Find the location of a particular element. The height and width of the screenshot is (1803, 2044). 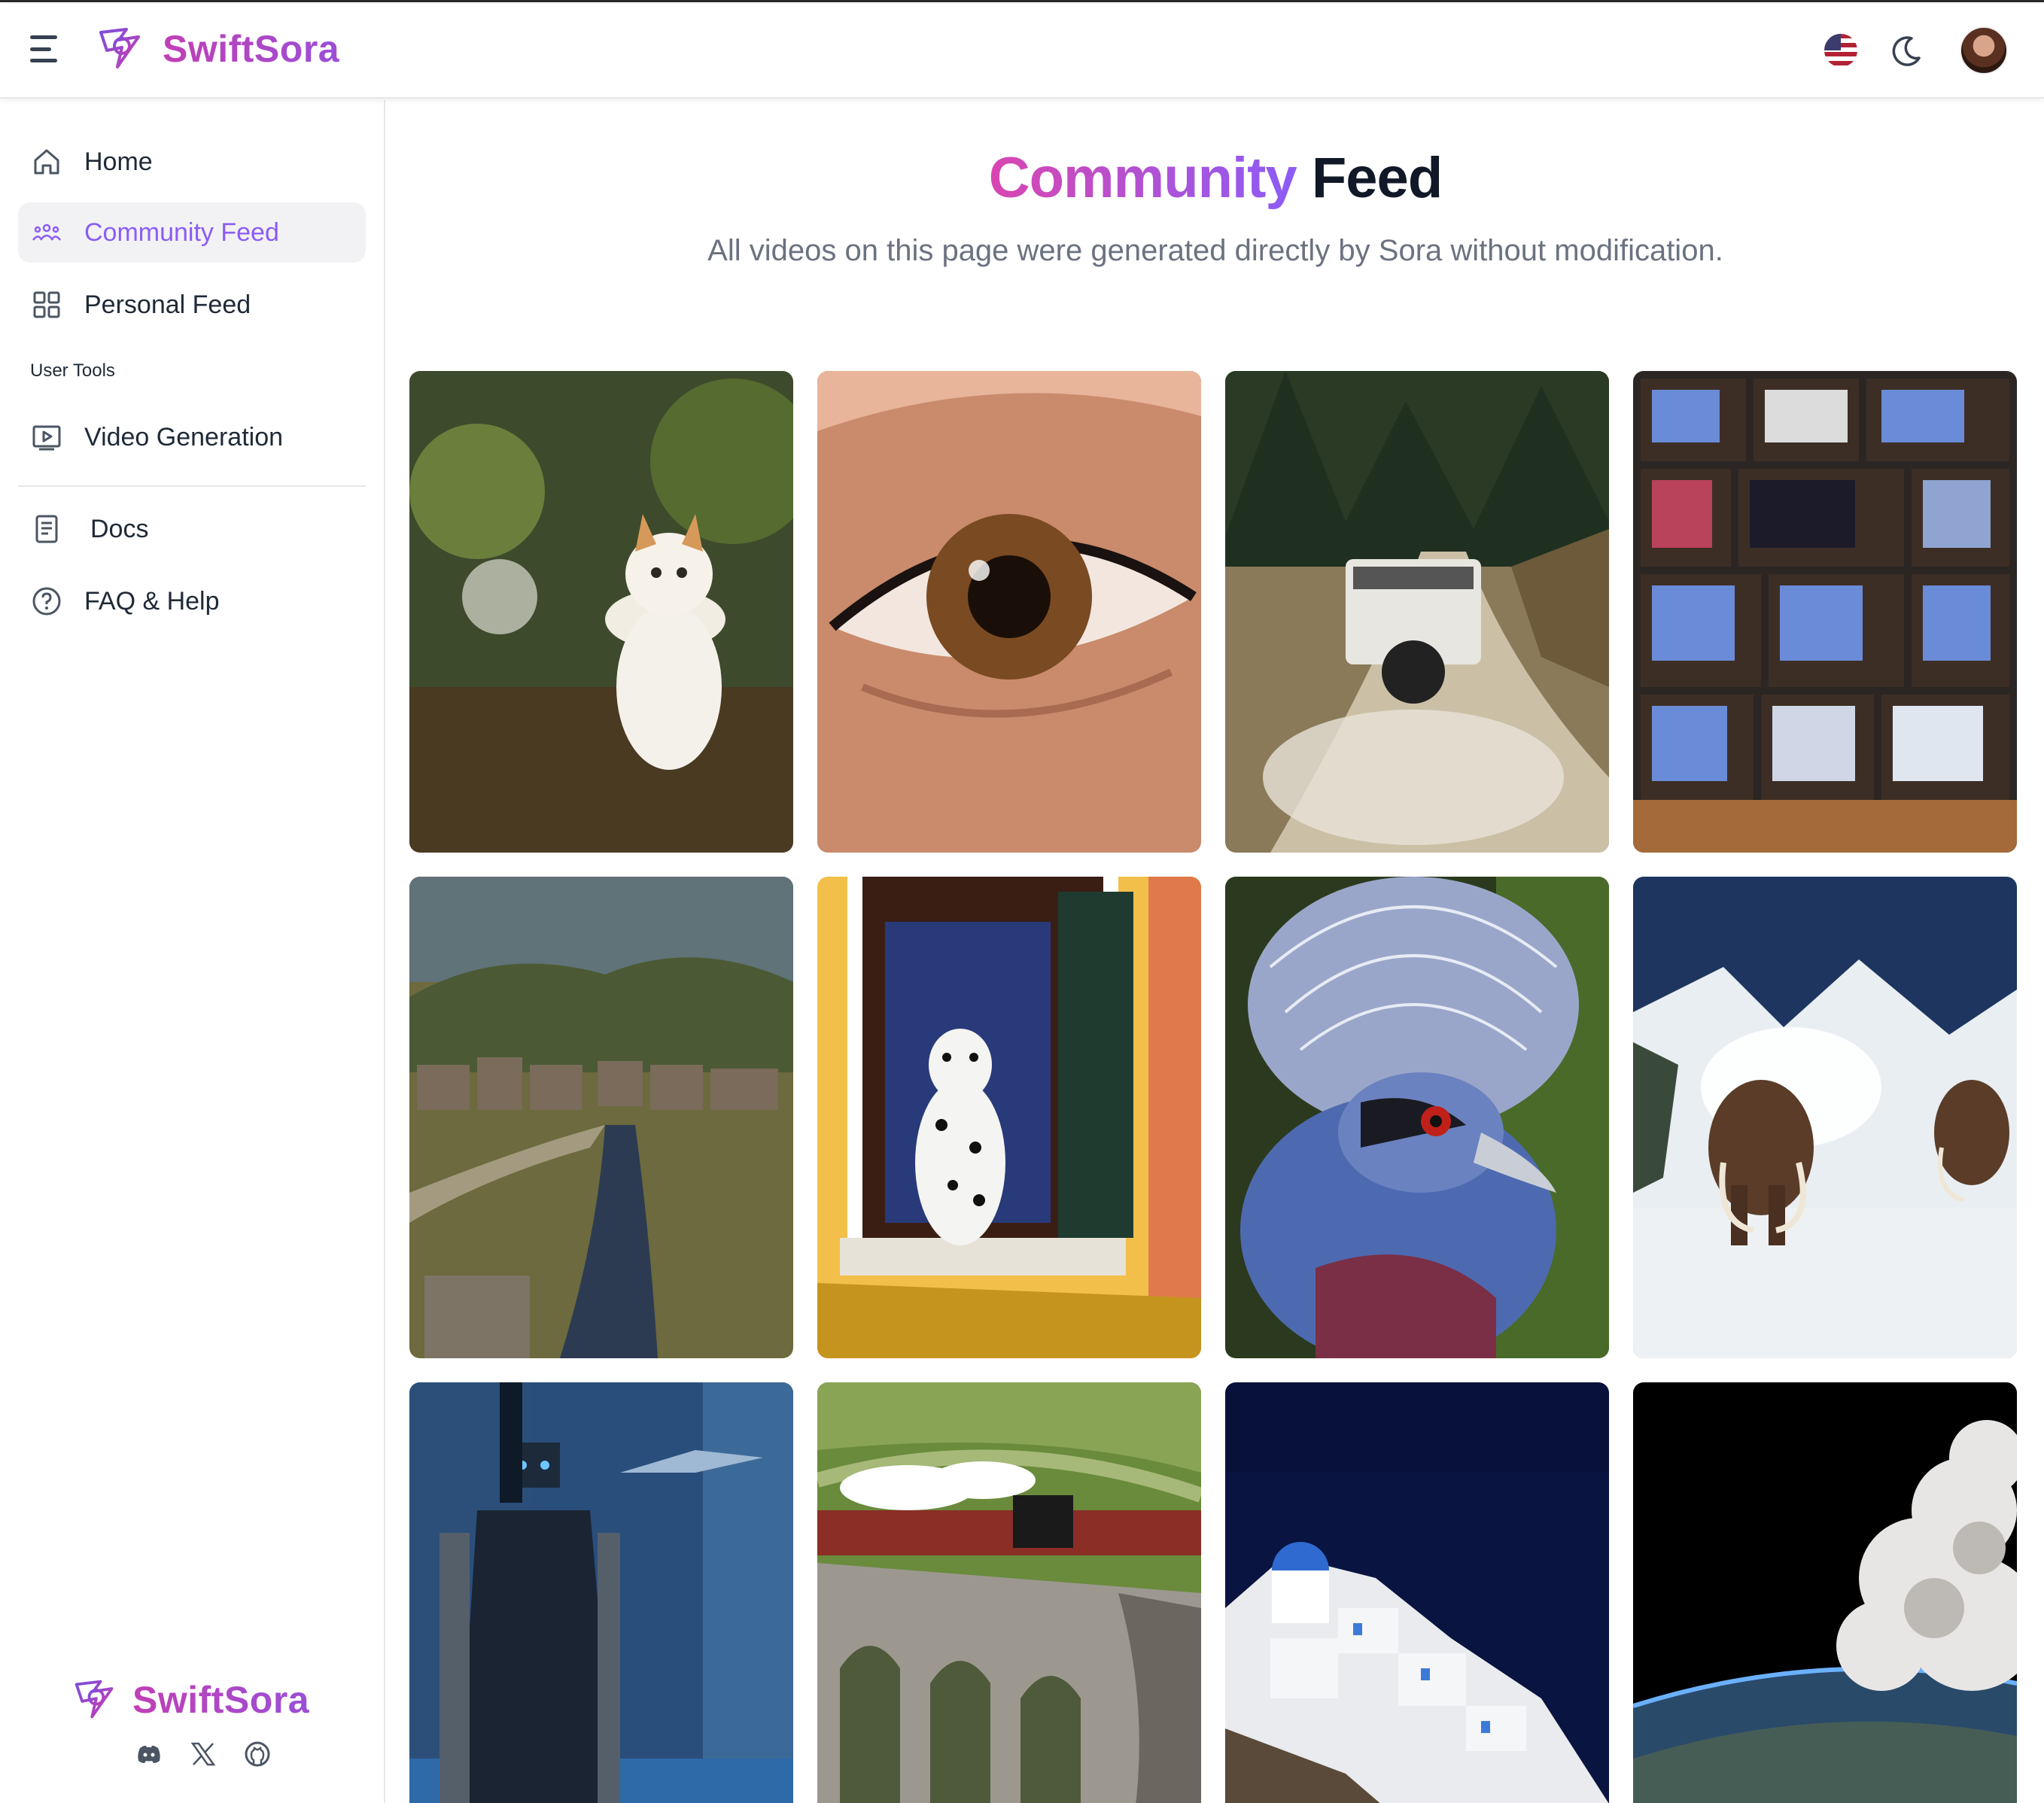

community-icon is located at coordinates (46, 232).